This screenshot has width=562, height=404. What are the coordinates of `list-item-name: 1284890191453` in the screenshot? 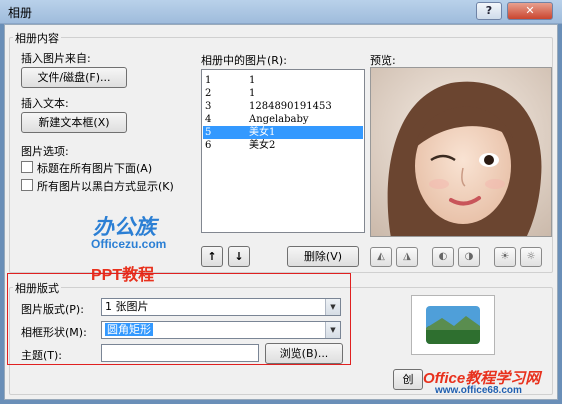 It's located at (290, 106).